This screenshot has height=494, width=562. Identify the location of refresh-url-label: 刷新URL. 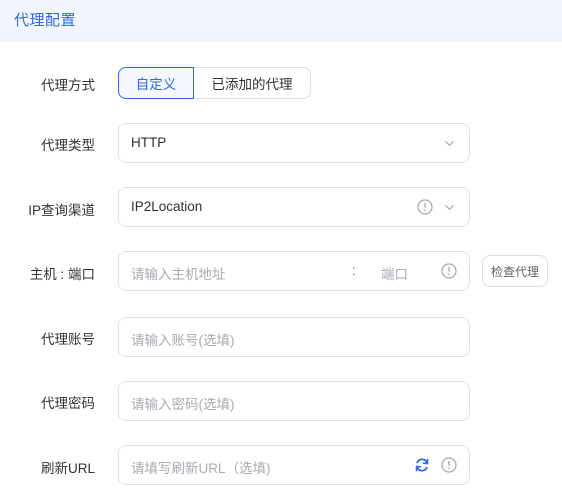
(67, 468).